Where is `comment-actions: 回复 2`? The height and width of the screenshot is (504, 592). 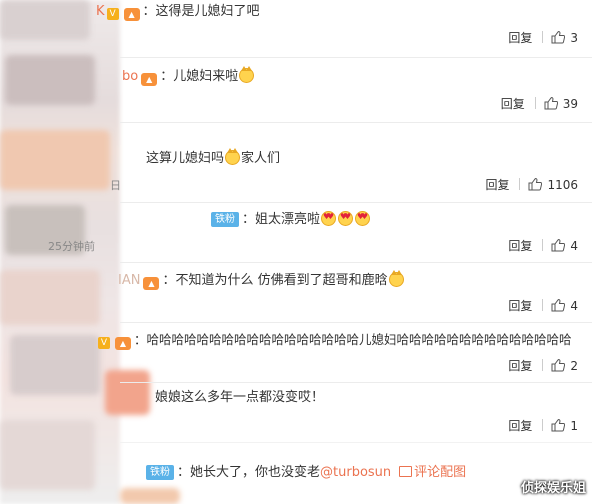
comment-actions: 回复 2 is located at coordinates (543, 365).